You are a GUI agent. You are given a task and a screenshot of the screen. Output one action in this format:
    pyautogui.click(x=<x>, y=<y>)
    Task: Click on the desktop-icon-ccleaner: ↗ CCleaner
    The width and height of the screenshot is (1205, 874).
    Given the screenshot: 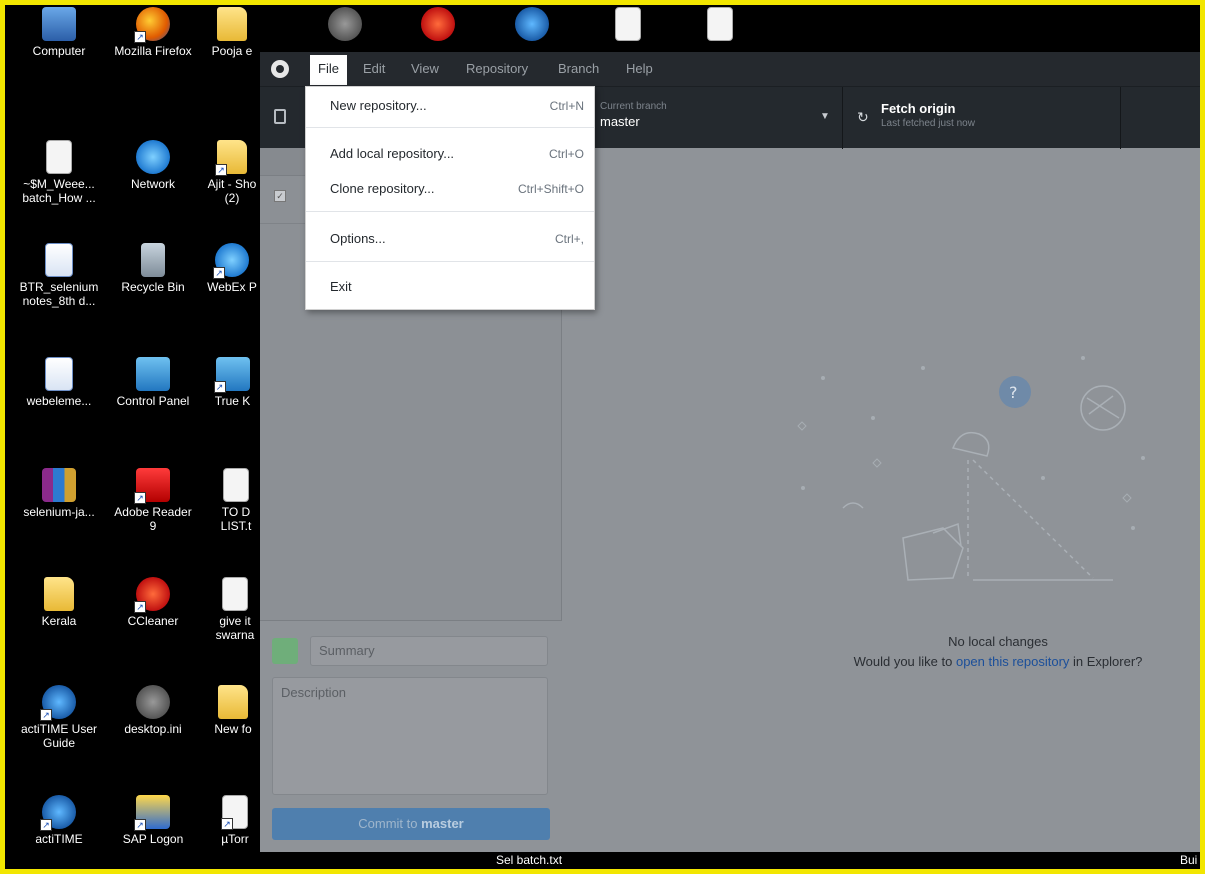 What is the action you would take?
    pyautogui.click(x=153, y=602)
    